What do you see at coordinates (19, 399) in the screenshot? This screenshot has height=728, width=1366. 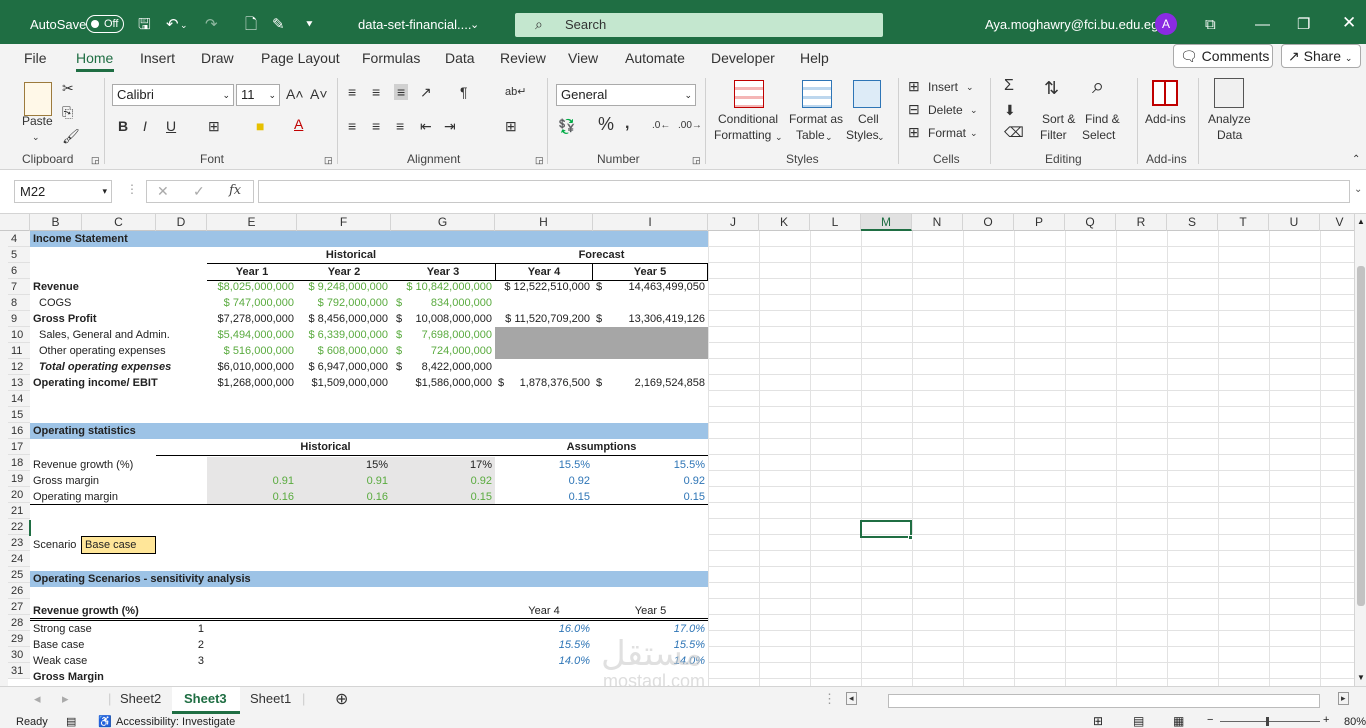 I see `row-header: 14` at bounding box center [19, 399].